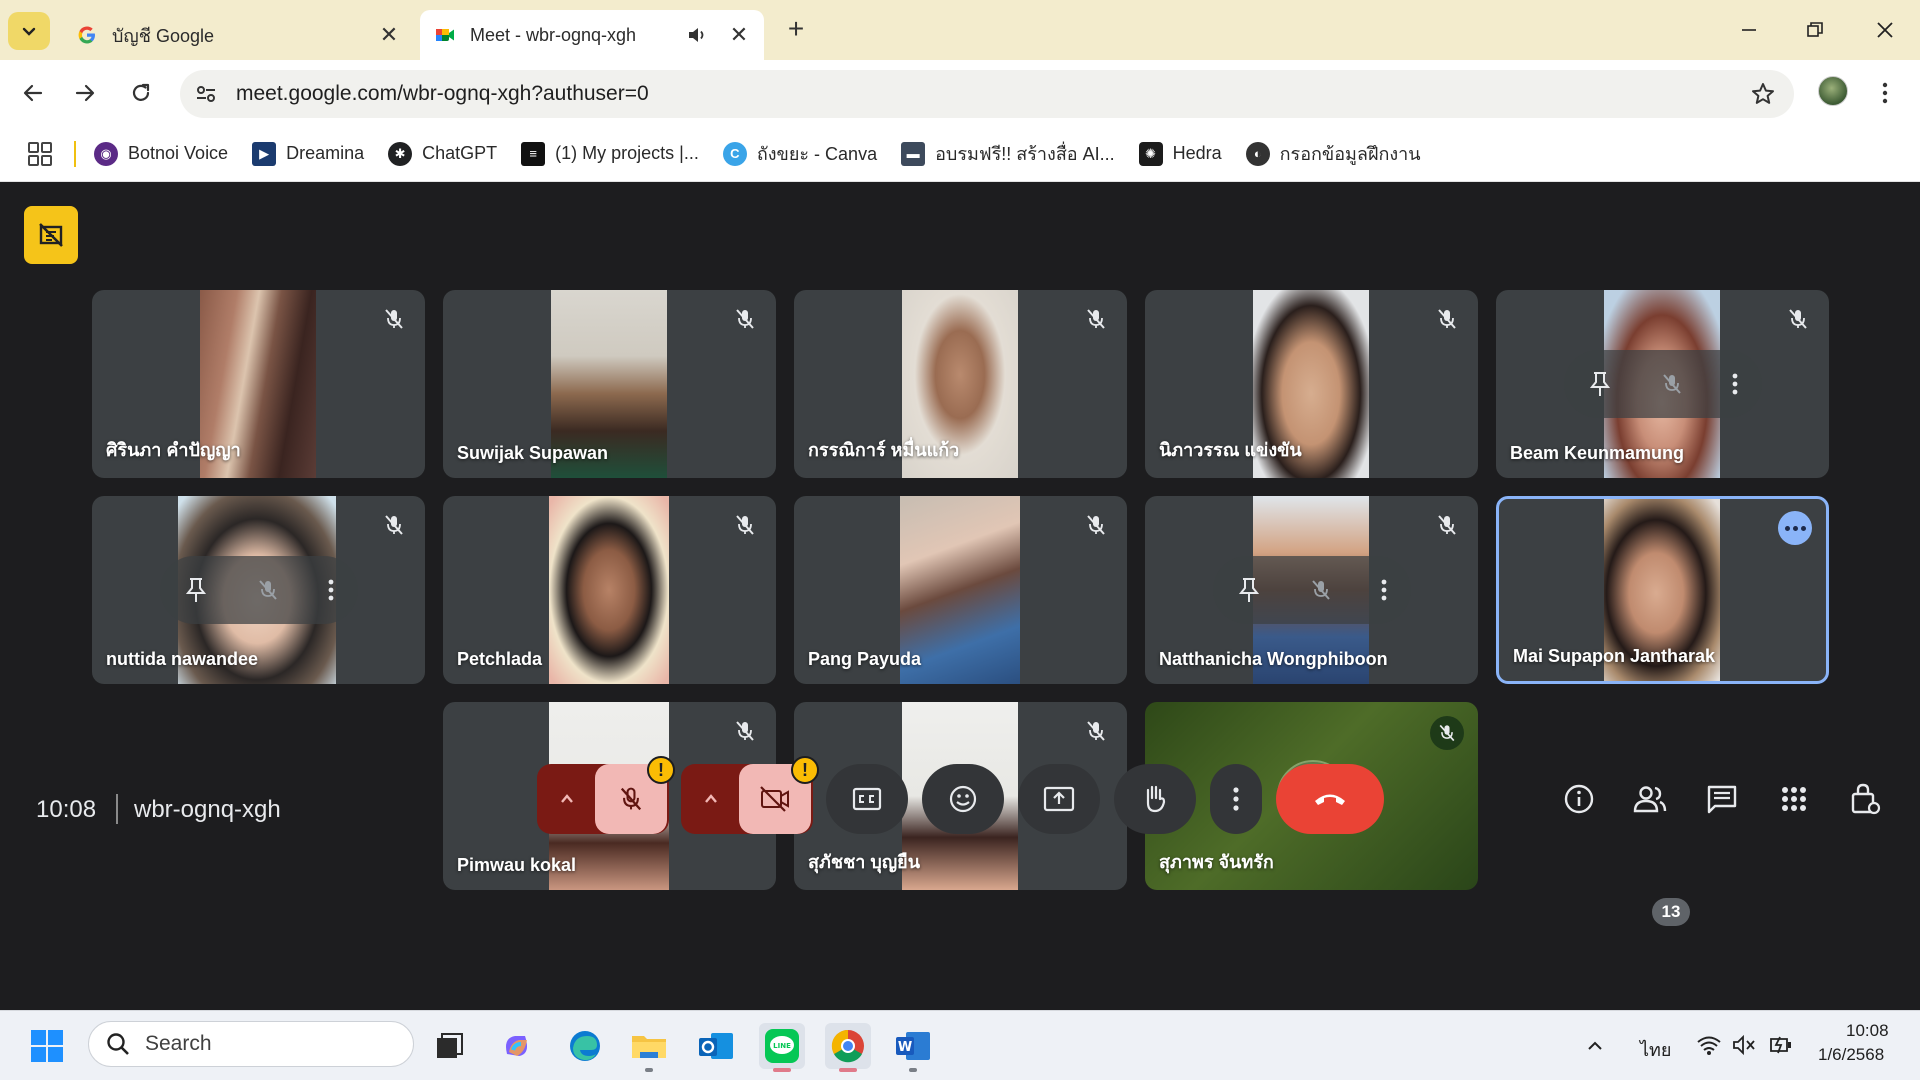 Image resolution: width=1920 pixels, height=1080 pixels. I want to click on toggle-camera-button: !, so click(779, 795).